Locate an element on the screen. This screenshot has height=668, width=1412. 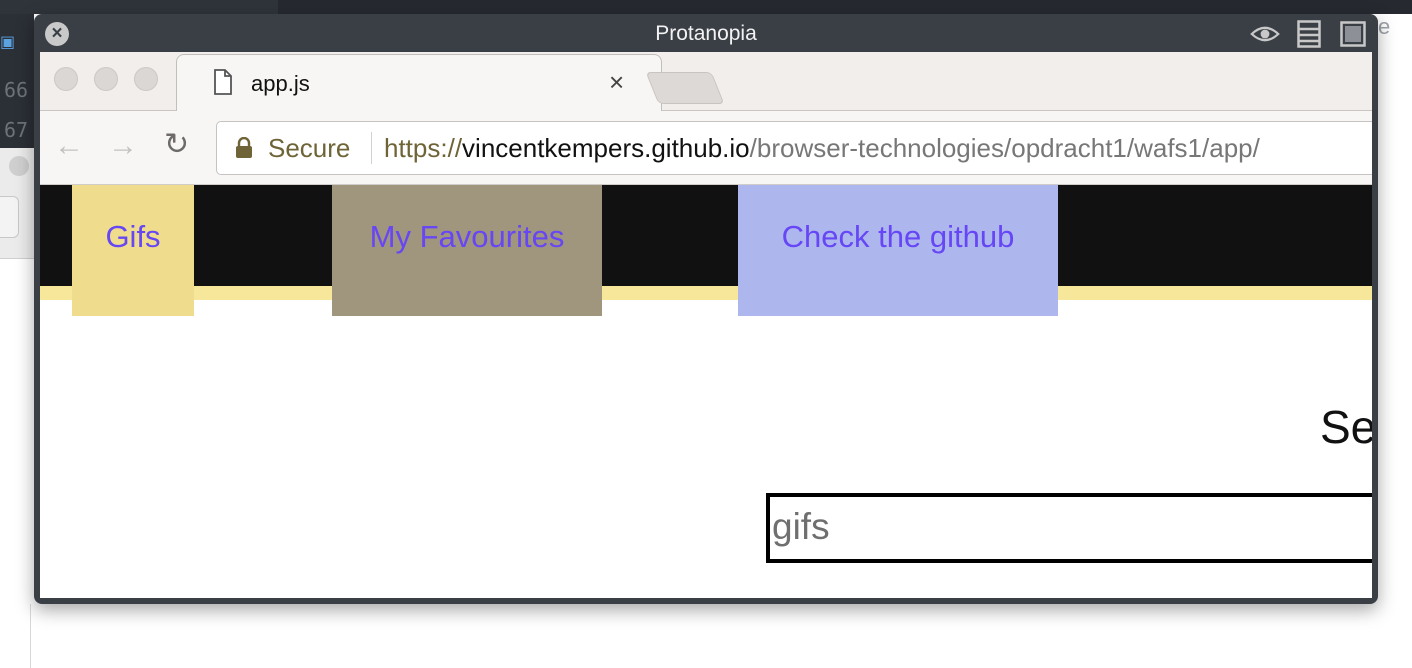
site-nav-underline is located at coordinates (706, 293).